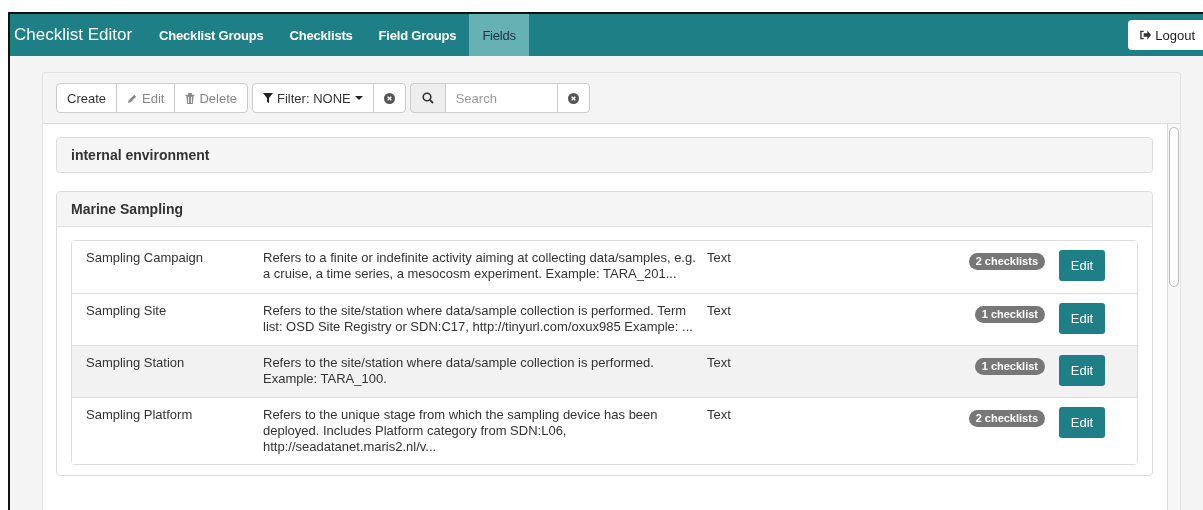 The image size is (1203, 510). Describe the element at coordinates (1146, 35) in the screenshot. I see `logout-icon` at that location.